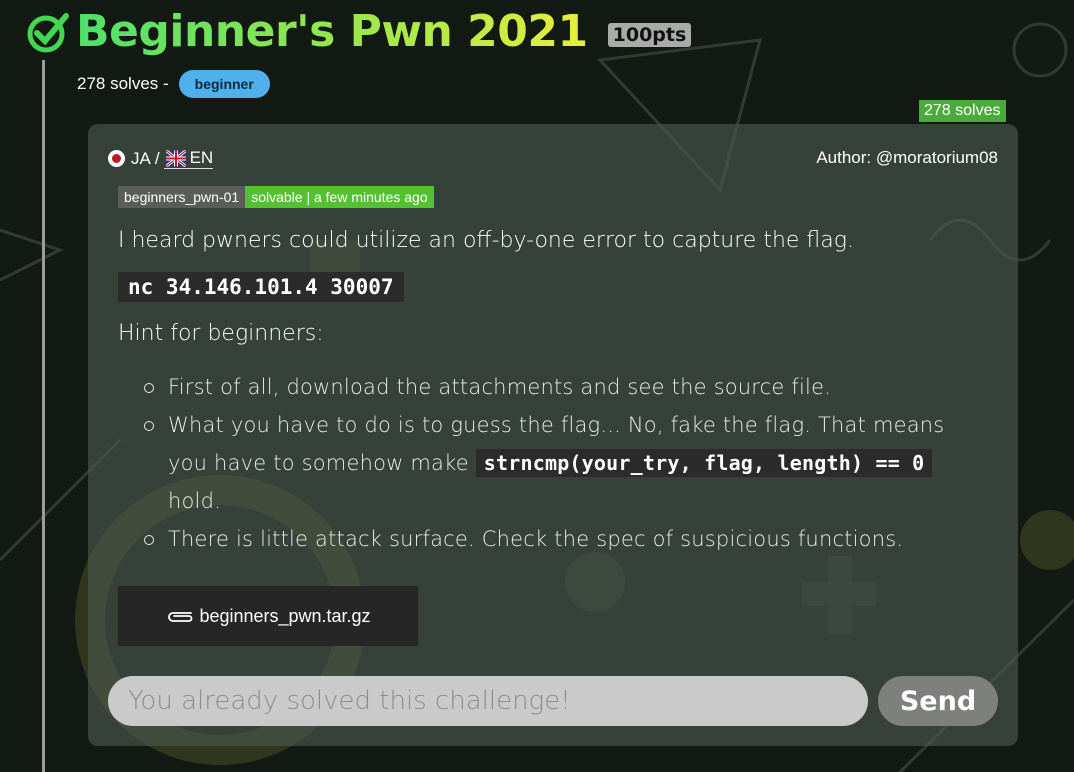 This screenshot has height=772, width=1074. I want to click on paperclip-icon, so click(180, 617).